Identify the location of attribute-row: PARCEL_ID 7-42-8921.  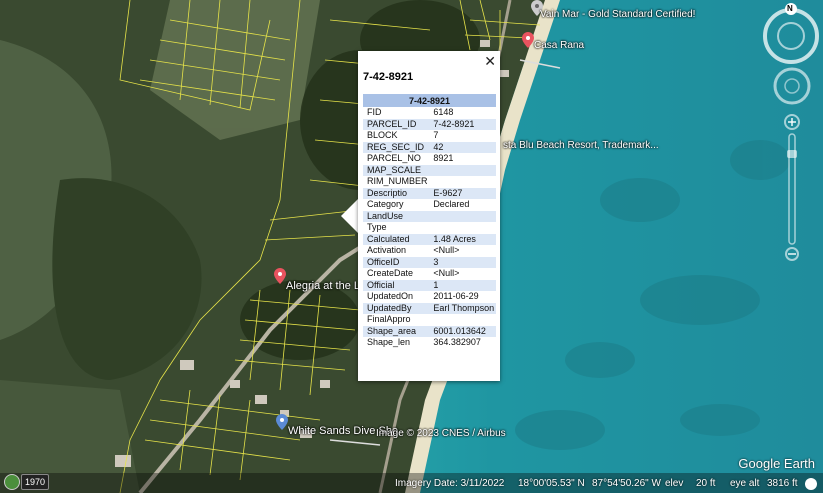
(429, 124).